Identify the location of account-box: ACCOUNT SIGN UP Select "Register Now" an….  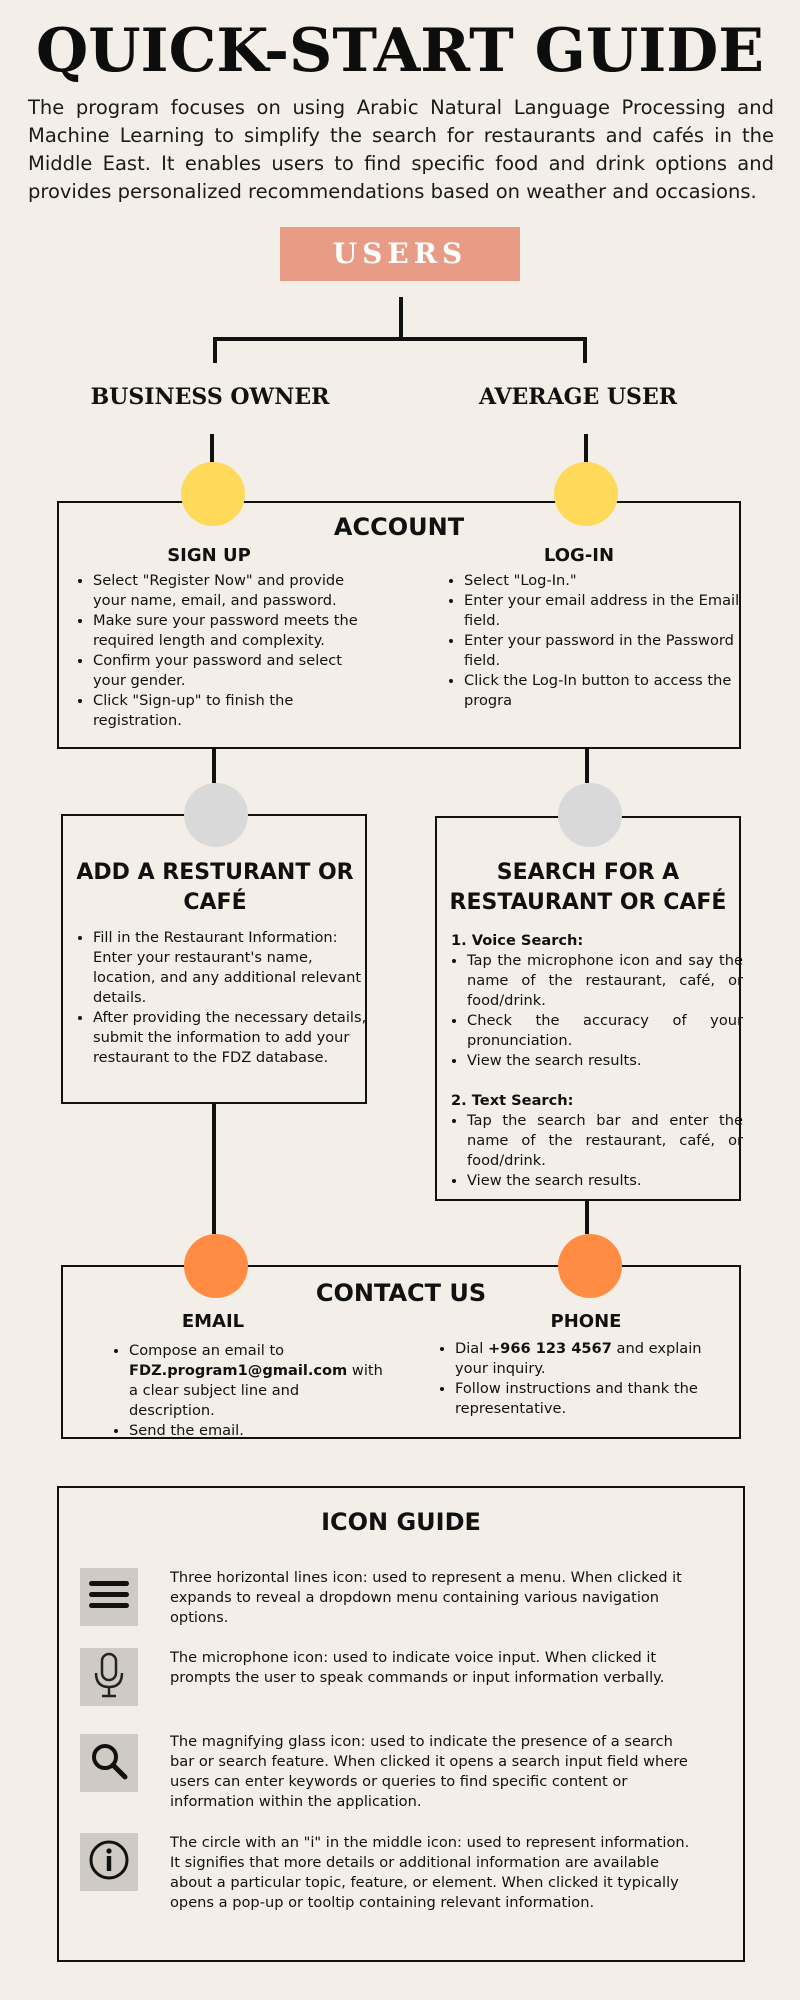
(399, 625).